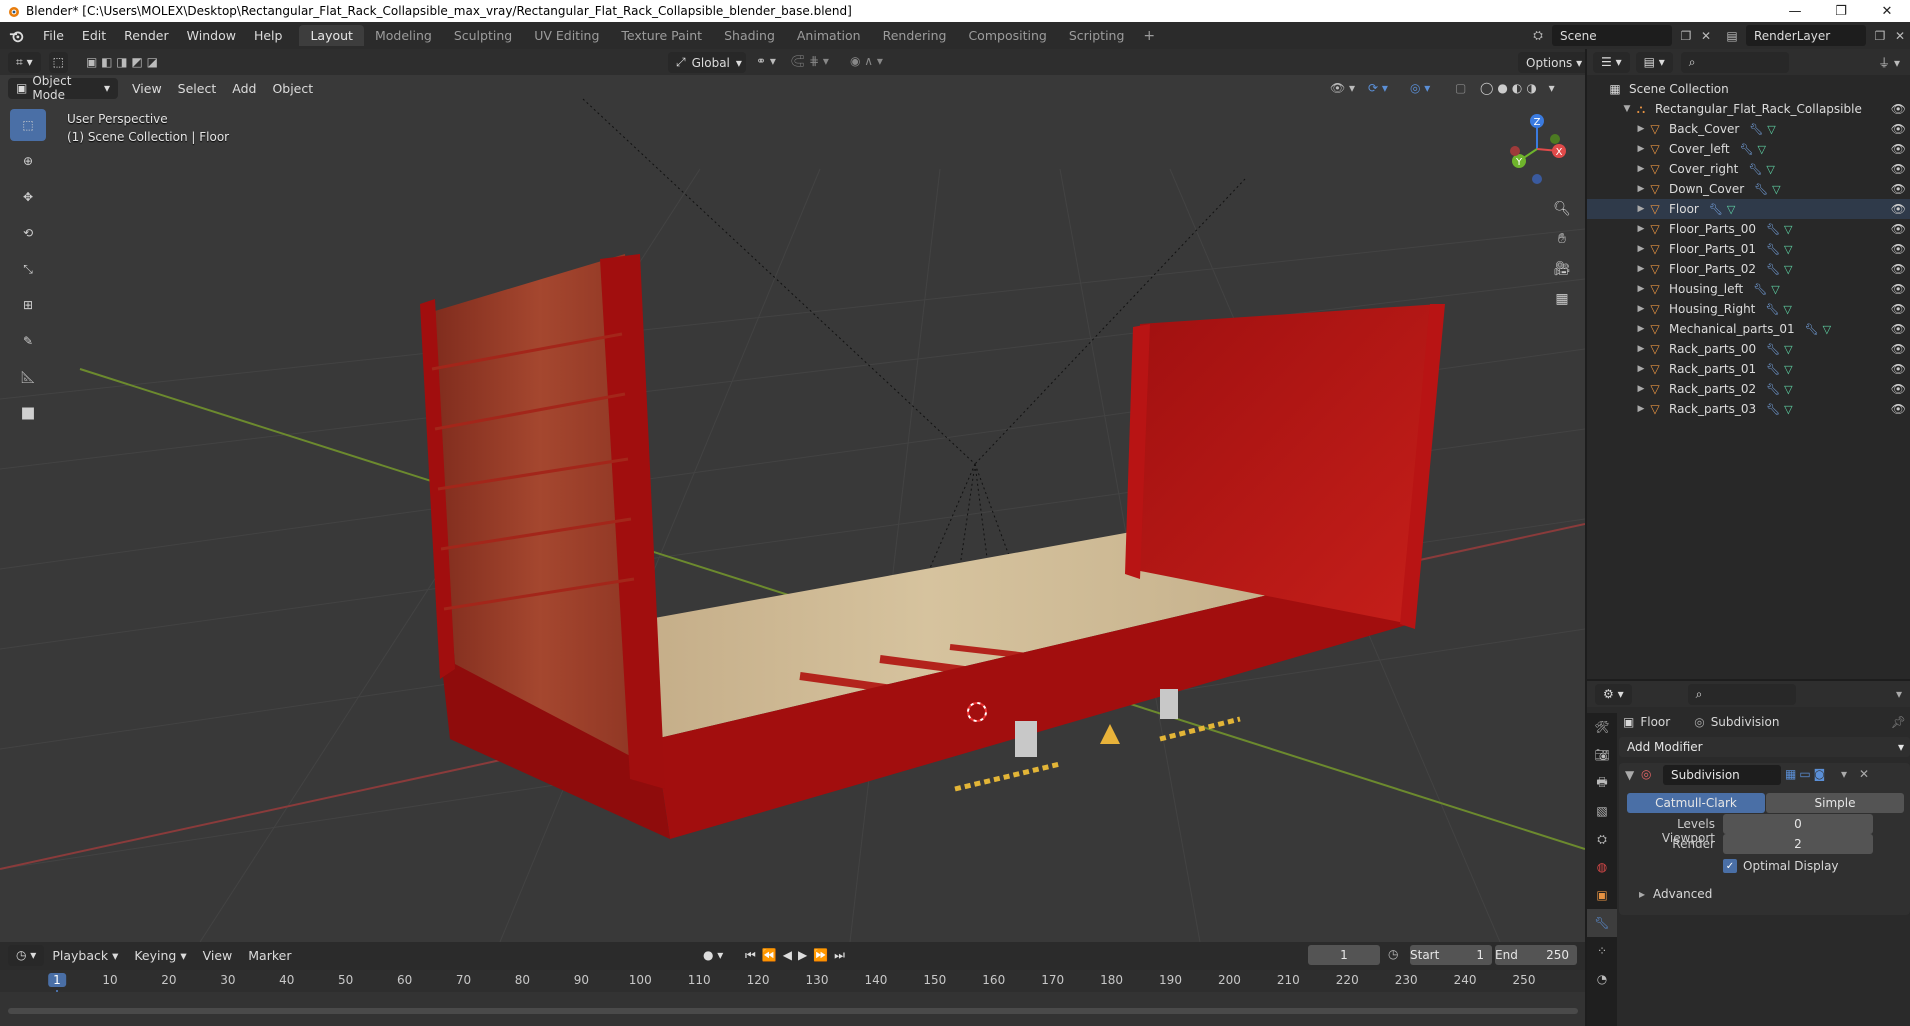 This screenshot has width=1910, height=1026. What do you see at coordinates (218, 955) in the screenshot?
I see `timeline-menu-view: View` at bounding box center [218, 955].